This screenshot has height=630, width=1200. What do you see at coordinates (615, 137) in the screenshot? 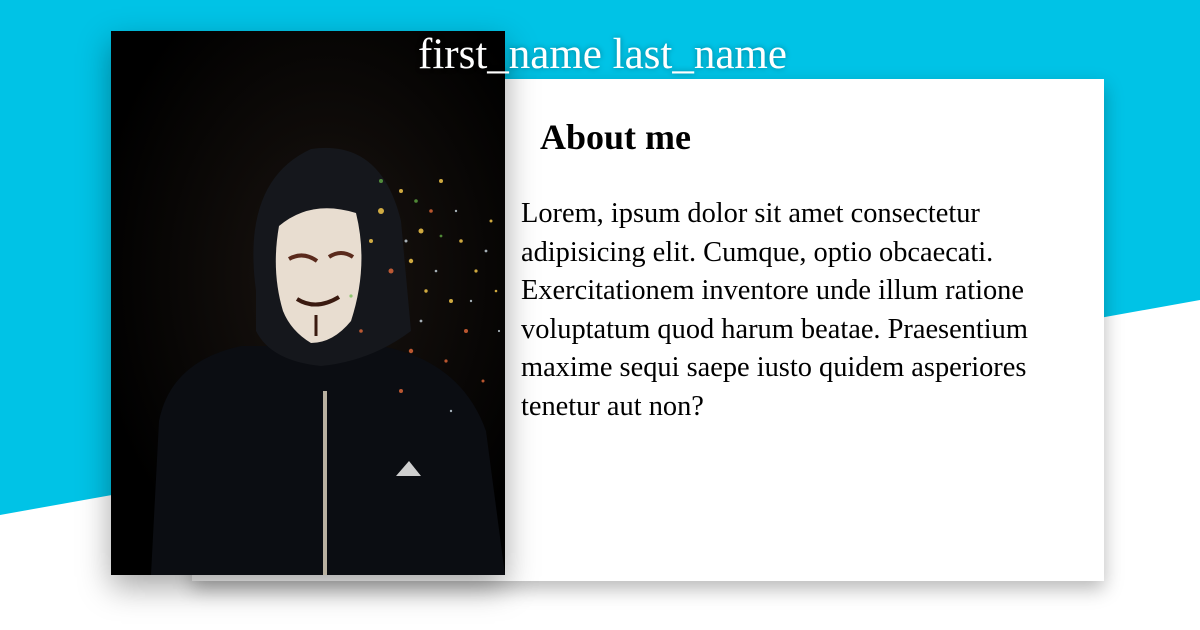
I see `about-heading: About me` at bounding box center [615, 137].